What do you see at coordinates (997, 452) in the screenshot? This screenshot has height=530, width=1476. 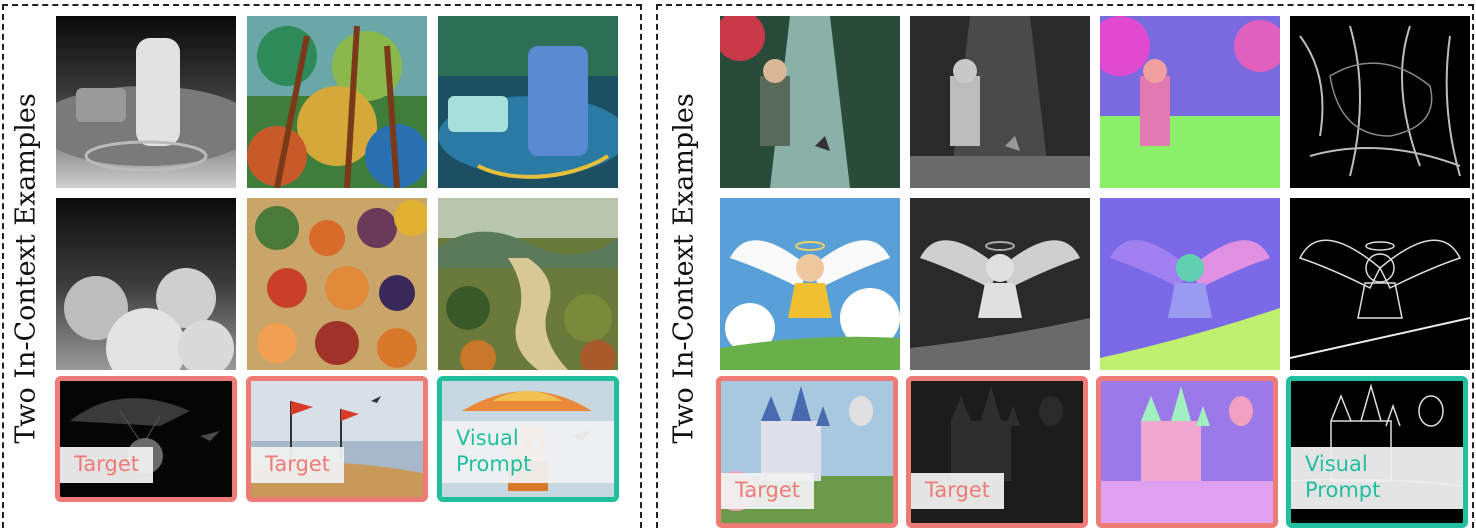 I see `query-depth-castle-cell: Target` at bounding box center [997, 452].